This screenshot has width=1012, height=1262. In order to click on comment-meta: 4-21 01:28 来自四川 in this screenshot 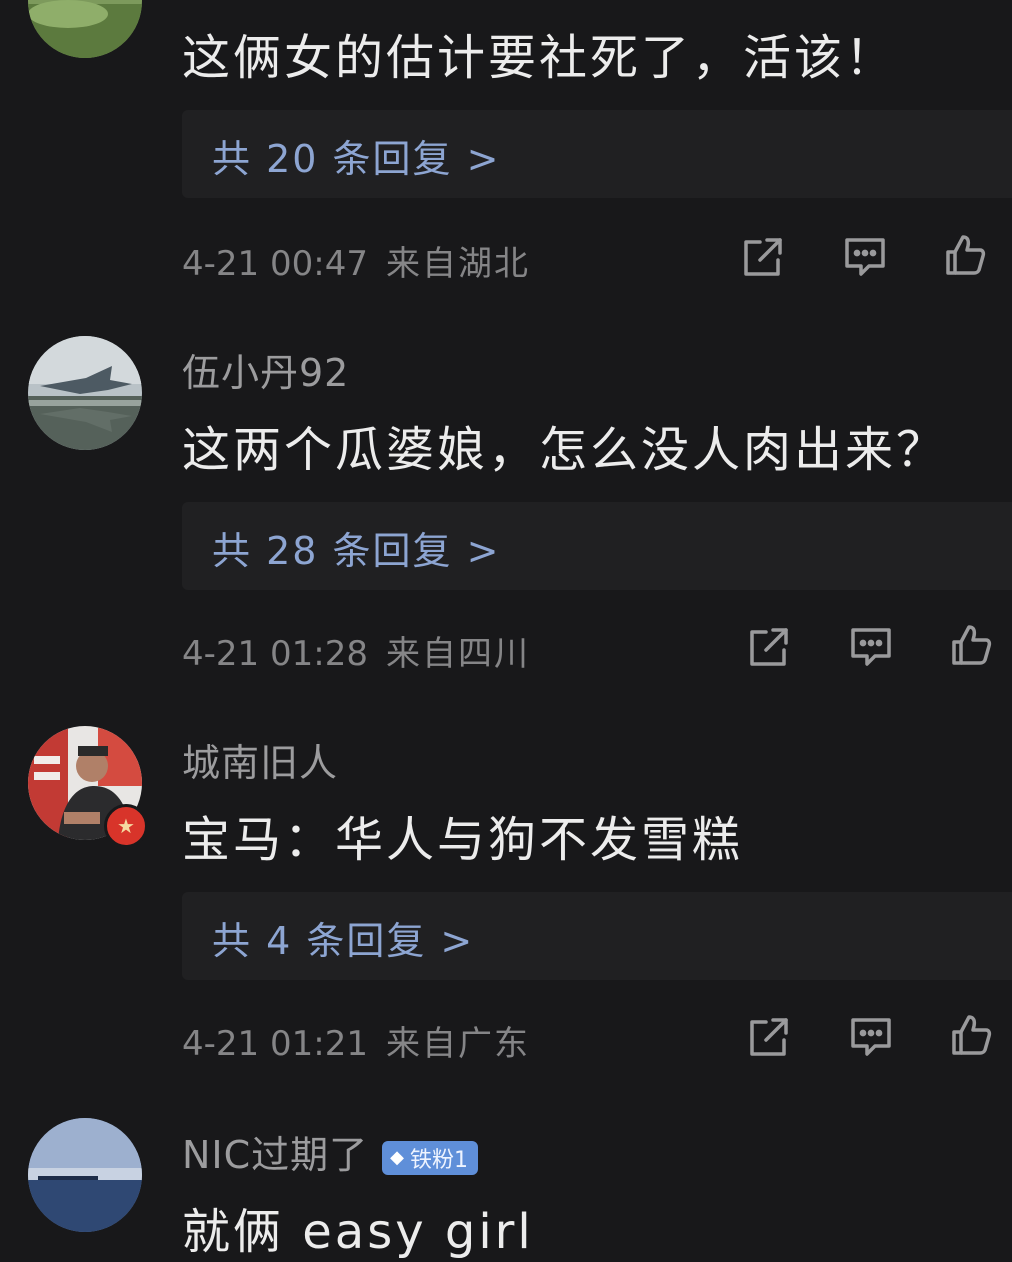, I will do `click(356, 650)`.